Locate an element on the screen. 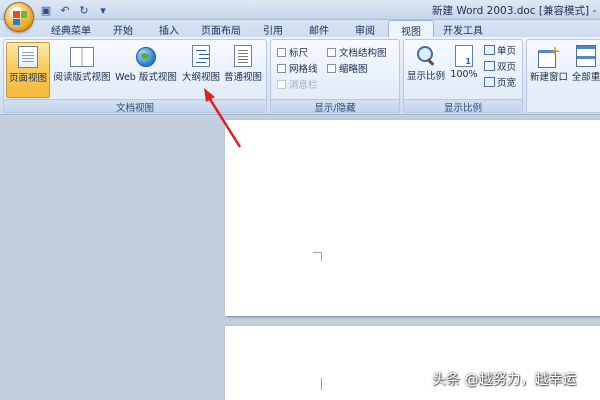 Image resolution: width=600 pixels, height=400 pixels. new-window-button: 新建窗口 is located at coordinates (549, 70).